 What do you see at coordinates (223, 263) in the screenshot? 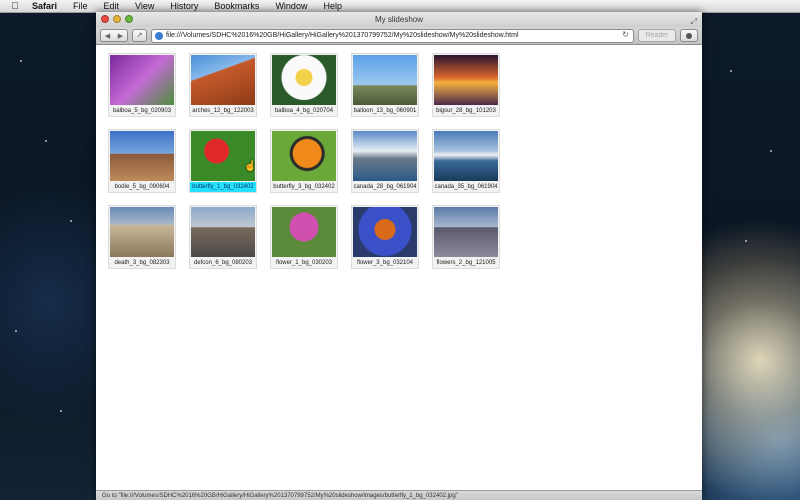
I see `thumbnail-caption: defcon_6_bg_080203` at bounding box center [223, 263].